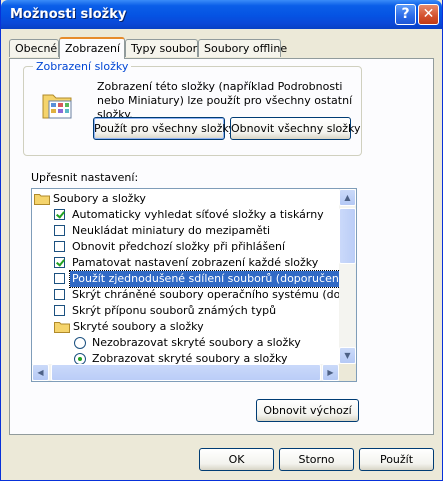 This screenshot has width=443, height=481. I want to click on close-icon: ✕, so click(428, 14).